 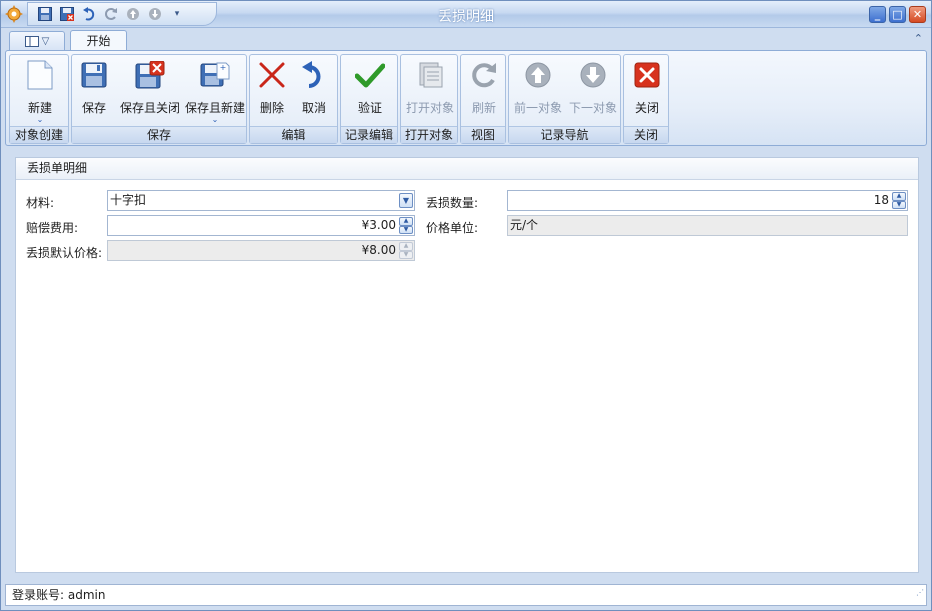 I want to click on group-label: 视图, so click(x=483, y=134).